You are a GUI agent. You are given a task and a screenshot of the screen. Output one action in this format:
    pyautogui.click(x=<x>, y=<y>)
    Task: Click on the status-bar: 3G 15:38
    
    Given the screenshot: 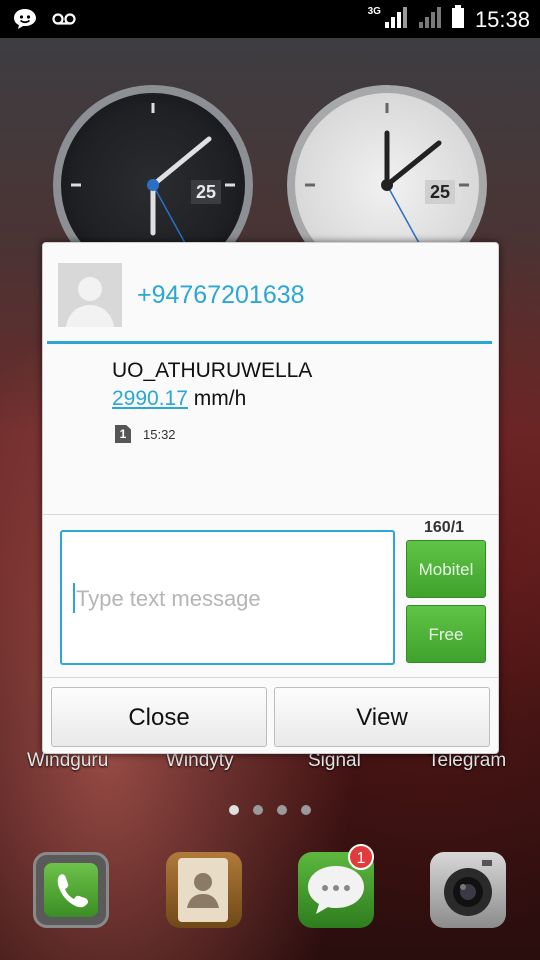 What is the action you would take?
    pyautogui.click(x=270, y=19)
    